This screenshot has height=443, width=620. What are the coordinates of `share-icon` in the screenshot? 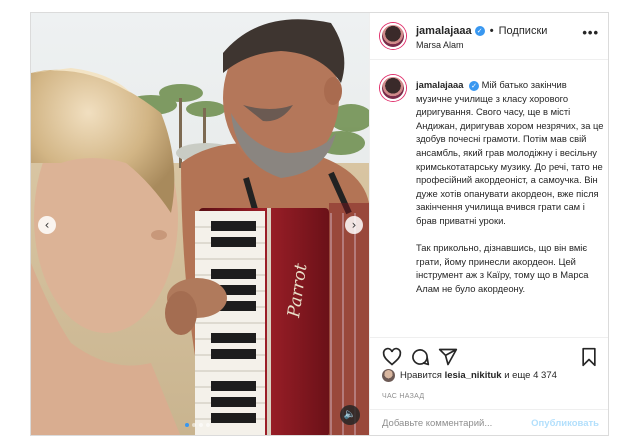 It's located at (448, 357).